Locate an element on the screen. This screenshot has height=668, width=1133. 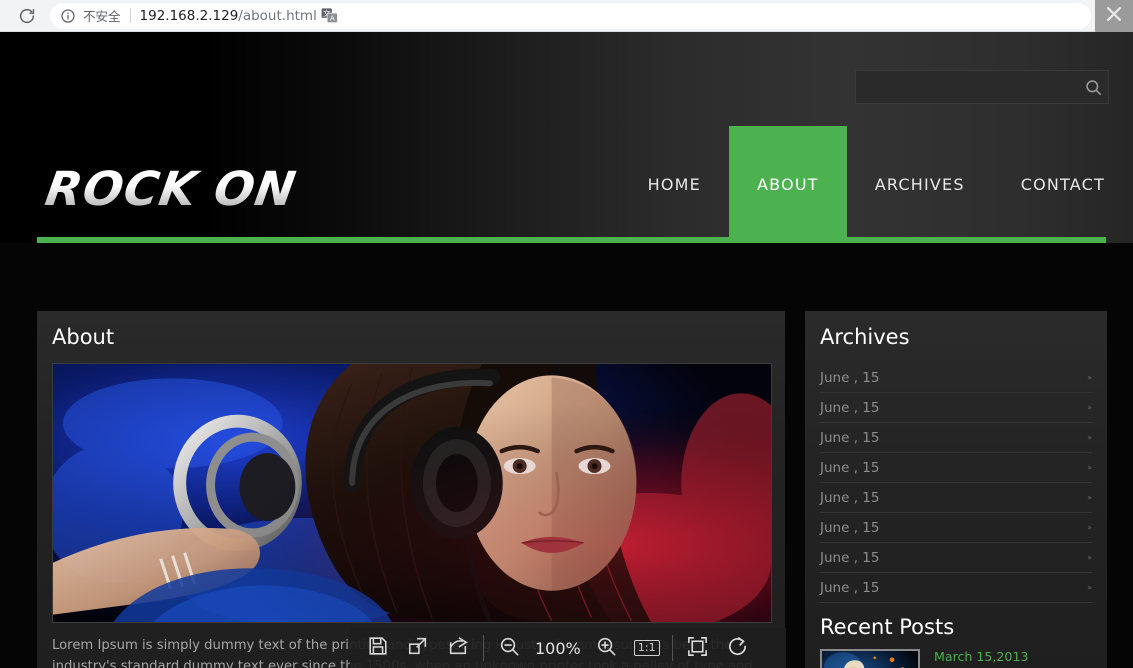
page-title: About is located at coordinates (83, 337).